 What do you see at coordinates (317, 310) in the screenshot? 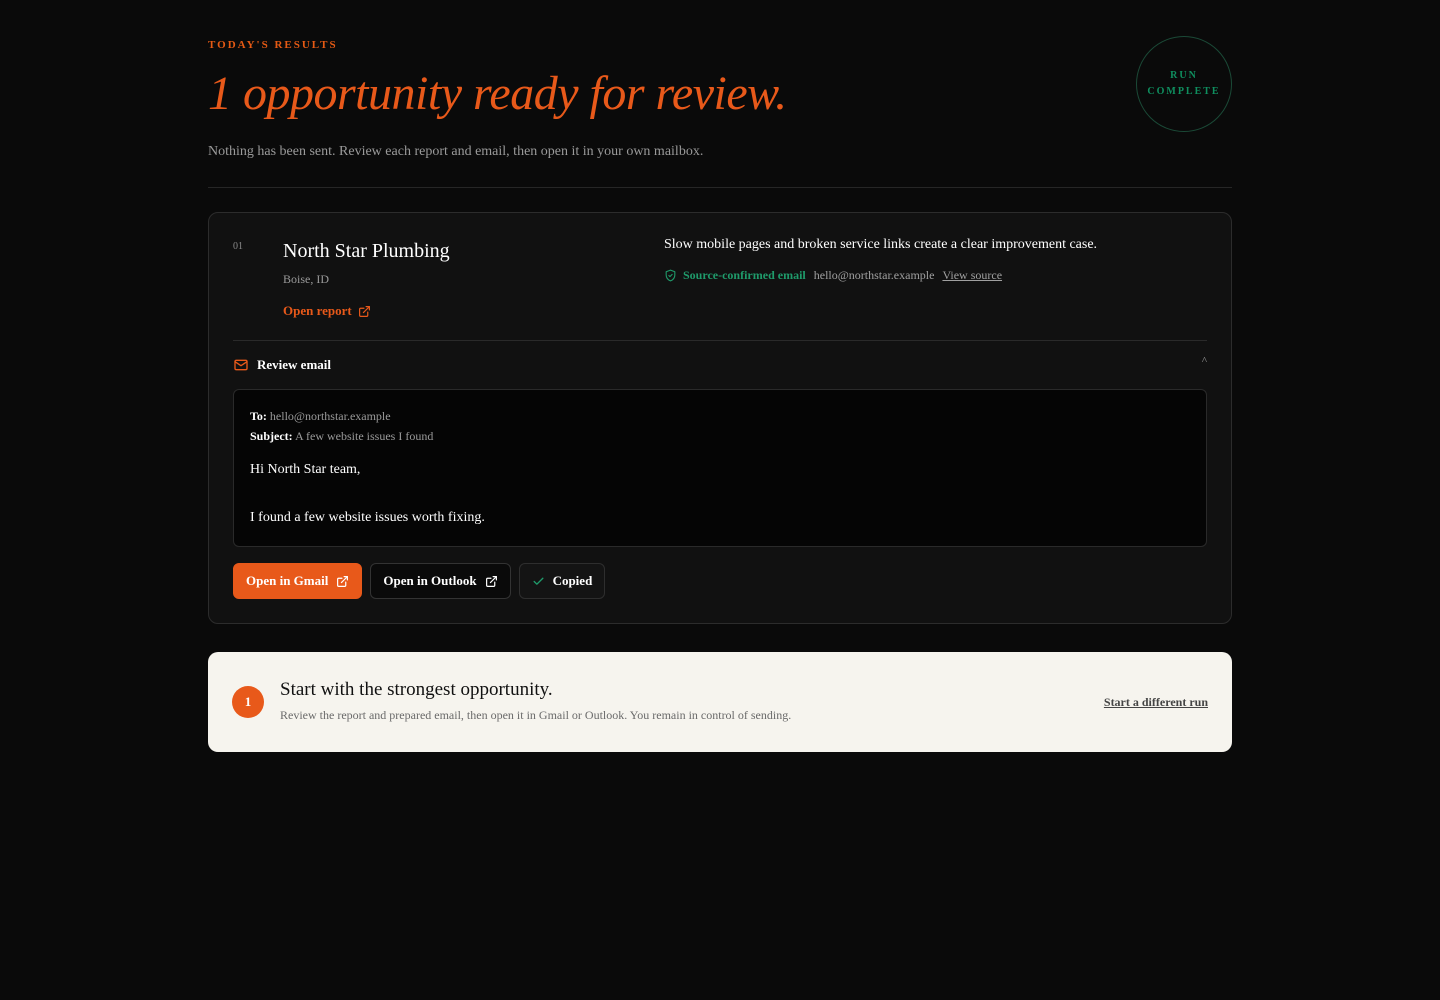
I see `open-report-label: Open report` at bounding box center [317, 310].